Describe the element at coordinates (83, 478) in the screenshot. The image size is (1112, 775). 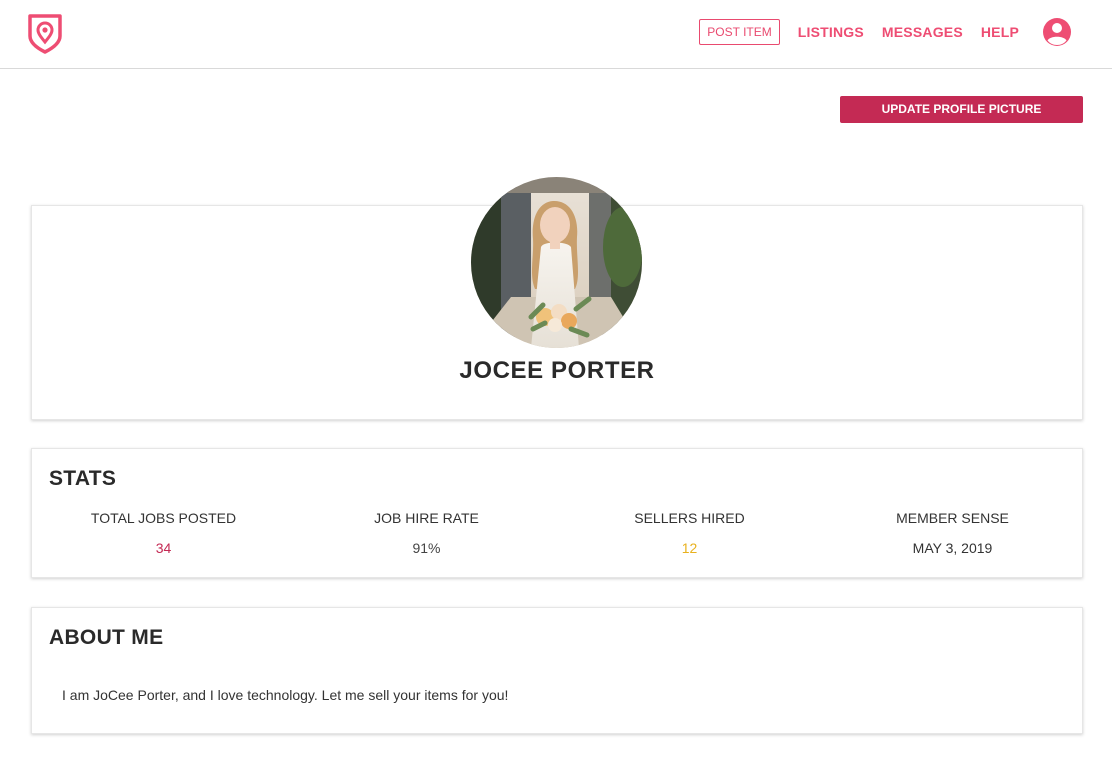
I see `stats-title: STATS` at that location.